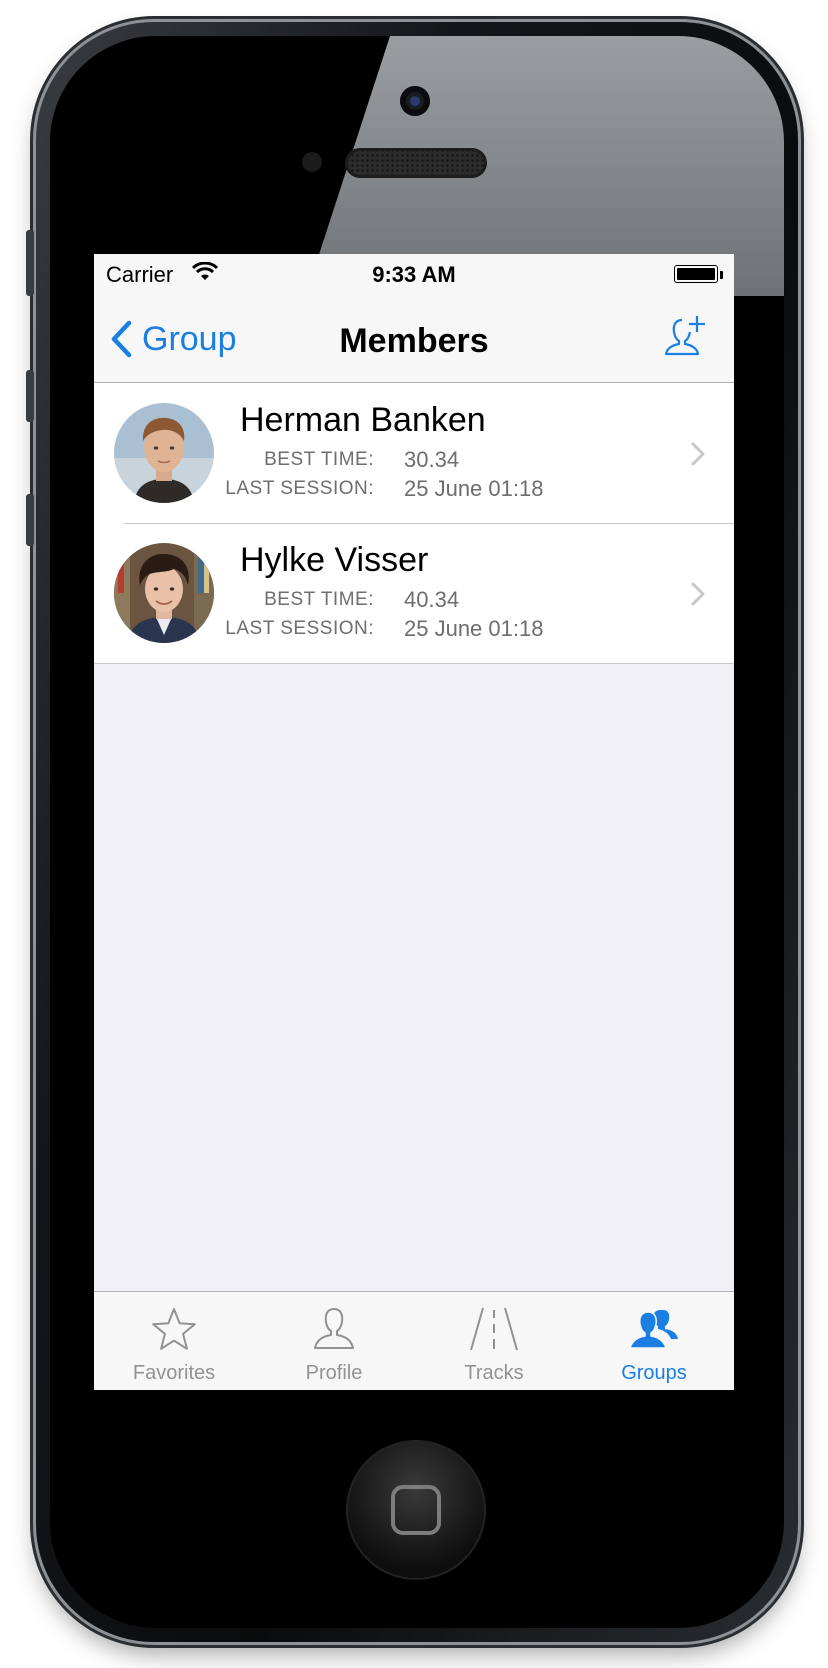 Image resolution: width=828 pixels, height=1668 pixels. Describe the element at coordinates (415, 101) in the screenshot. I see `front-camera` at that location.